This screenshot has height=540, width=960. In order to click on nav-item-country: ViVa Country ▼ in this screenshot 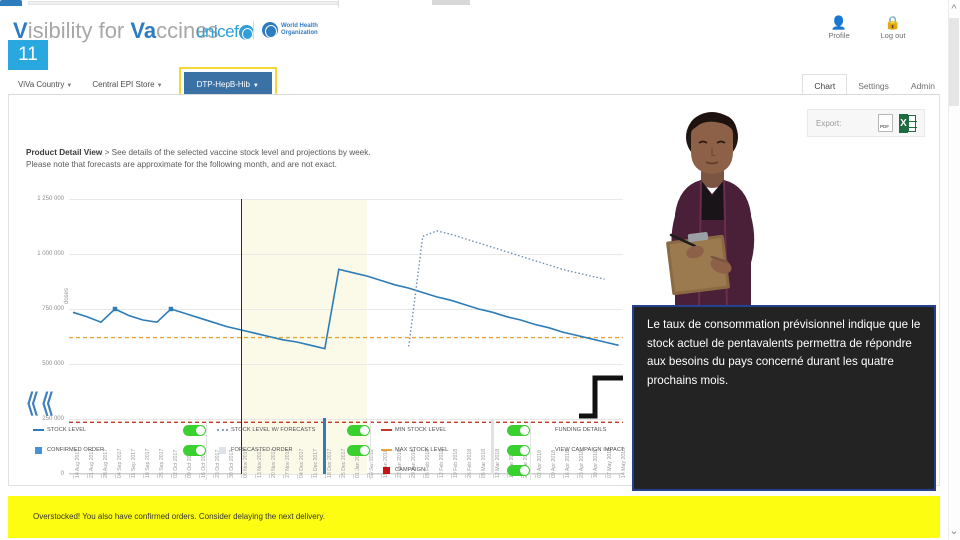, I will do `click(45, 84)`.